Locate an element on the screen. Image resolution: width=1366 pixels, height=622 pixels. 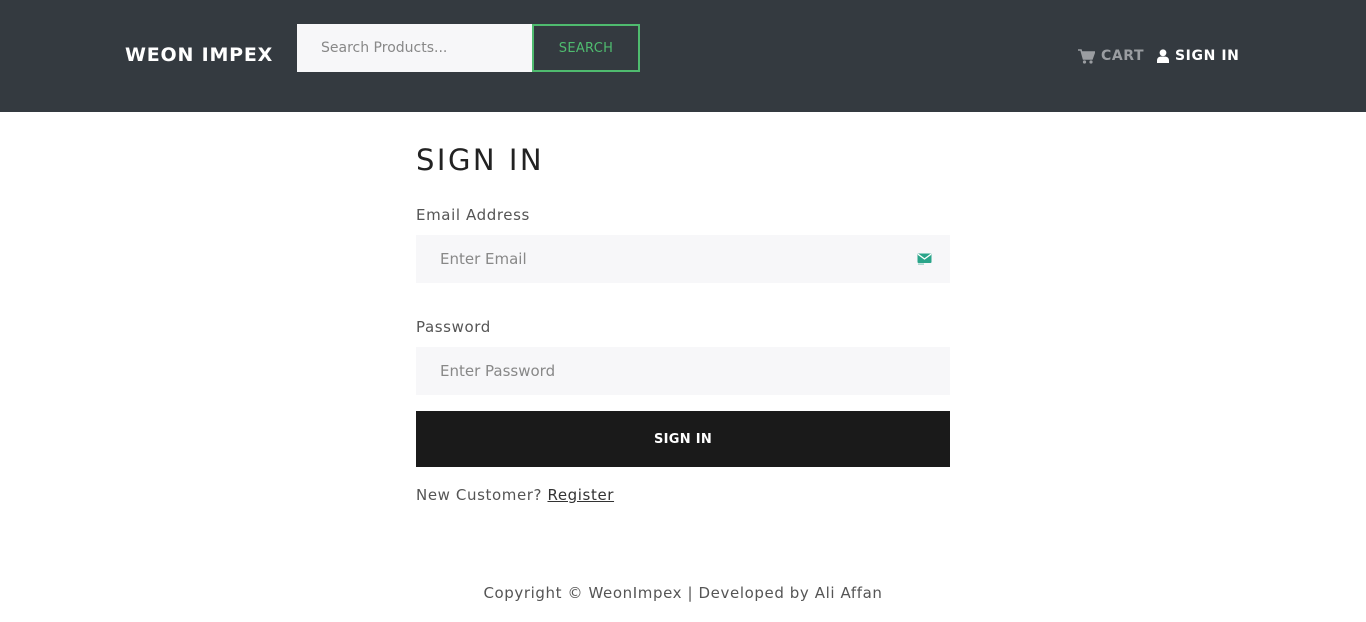
brand-logo: WEON IMPEX is located at coordinates (199, 55).